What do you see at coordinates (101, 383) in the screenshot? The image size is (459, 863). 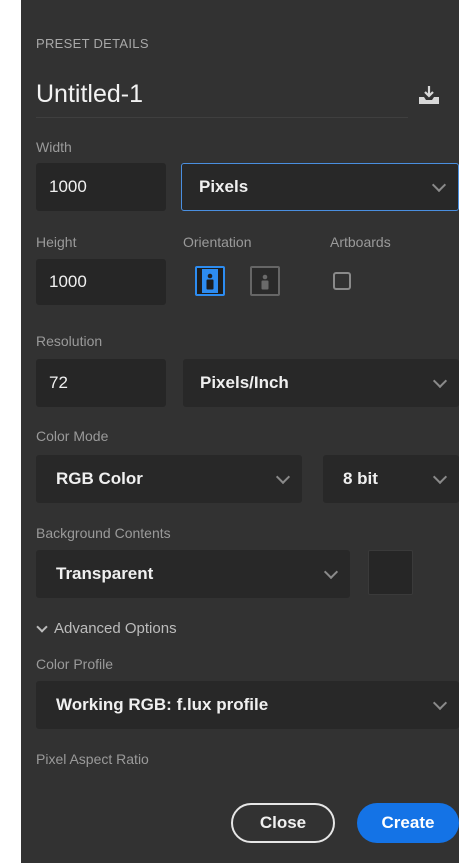 I see `resolution-input: 72` at bounding box center [101, 383].